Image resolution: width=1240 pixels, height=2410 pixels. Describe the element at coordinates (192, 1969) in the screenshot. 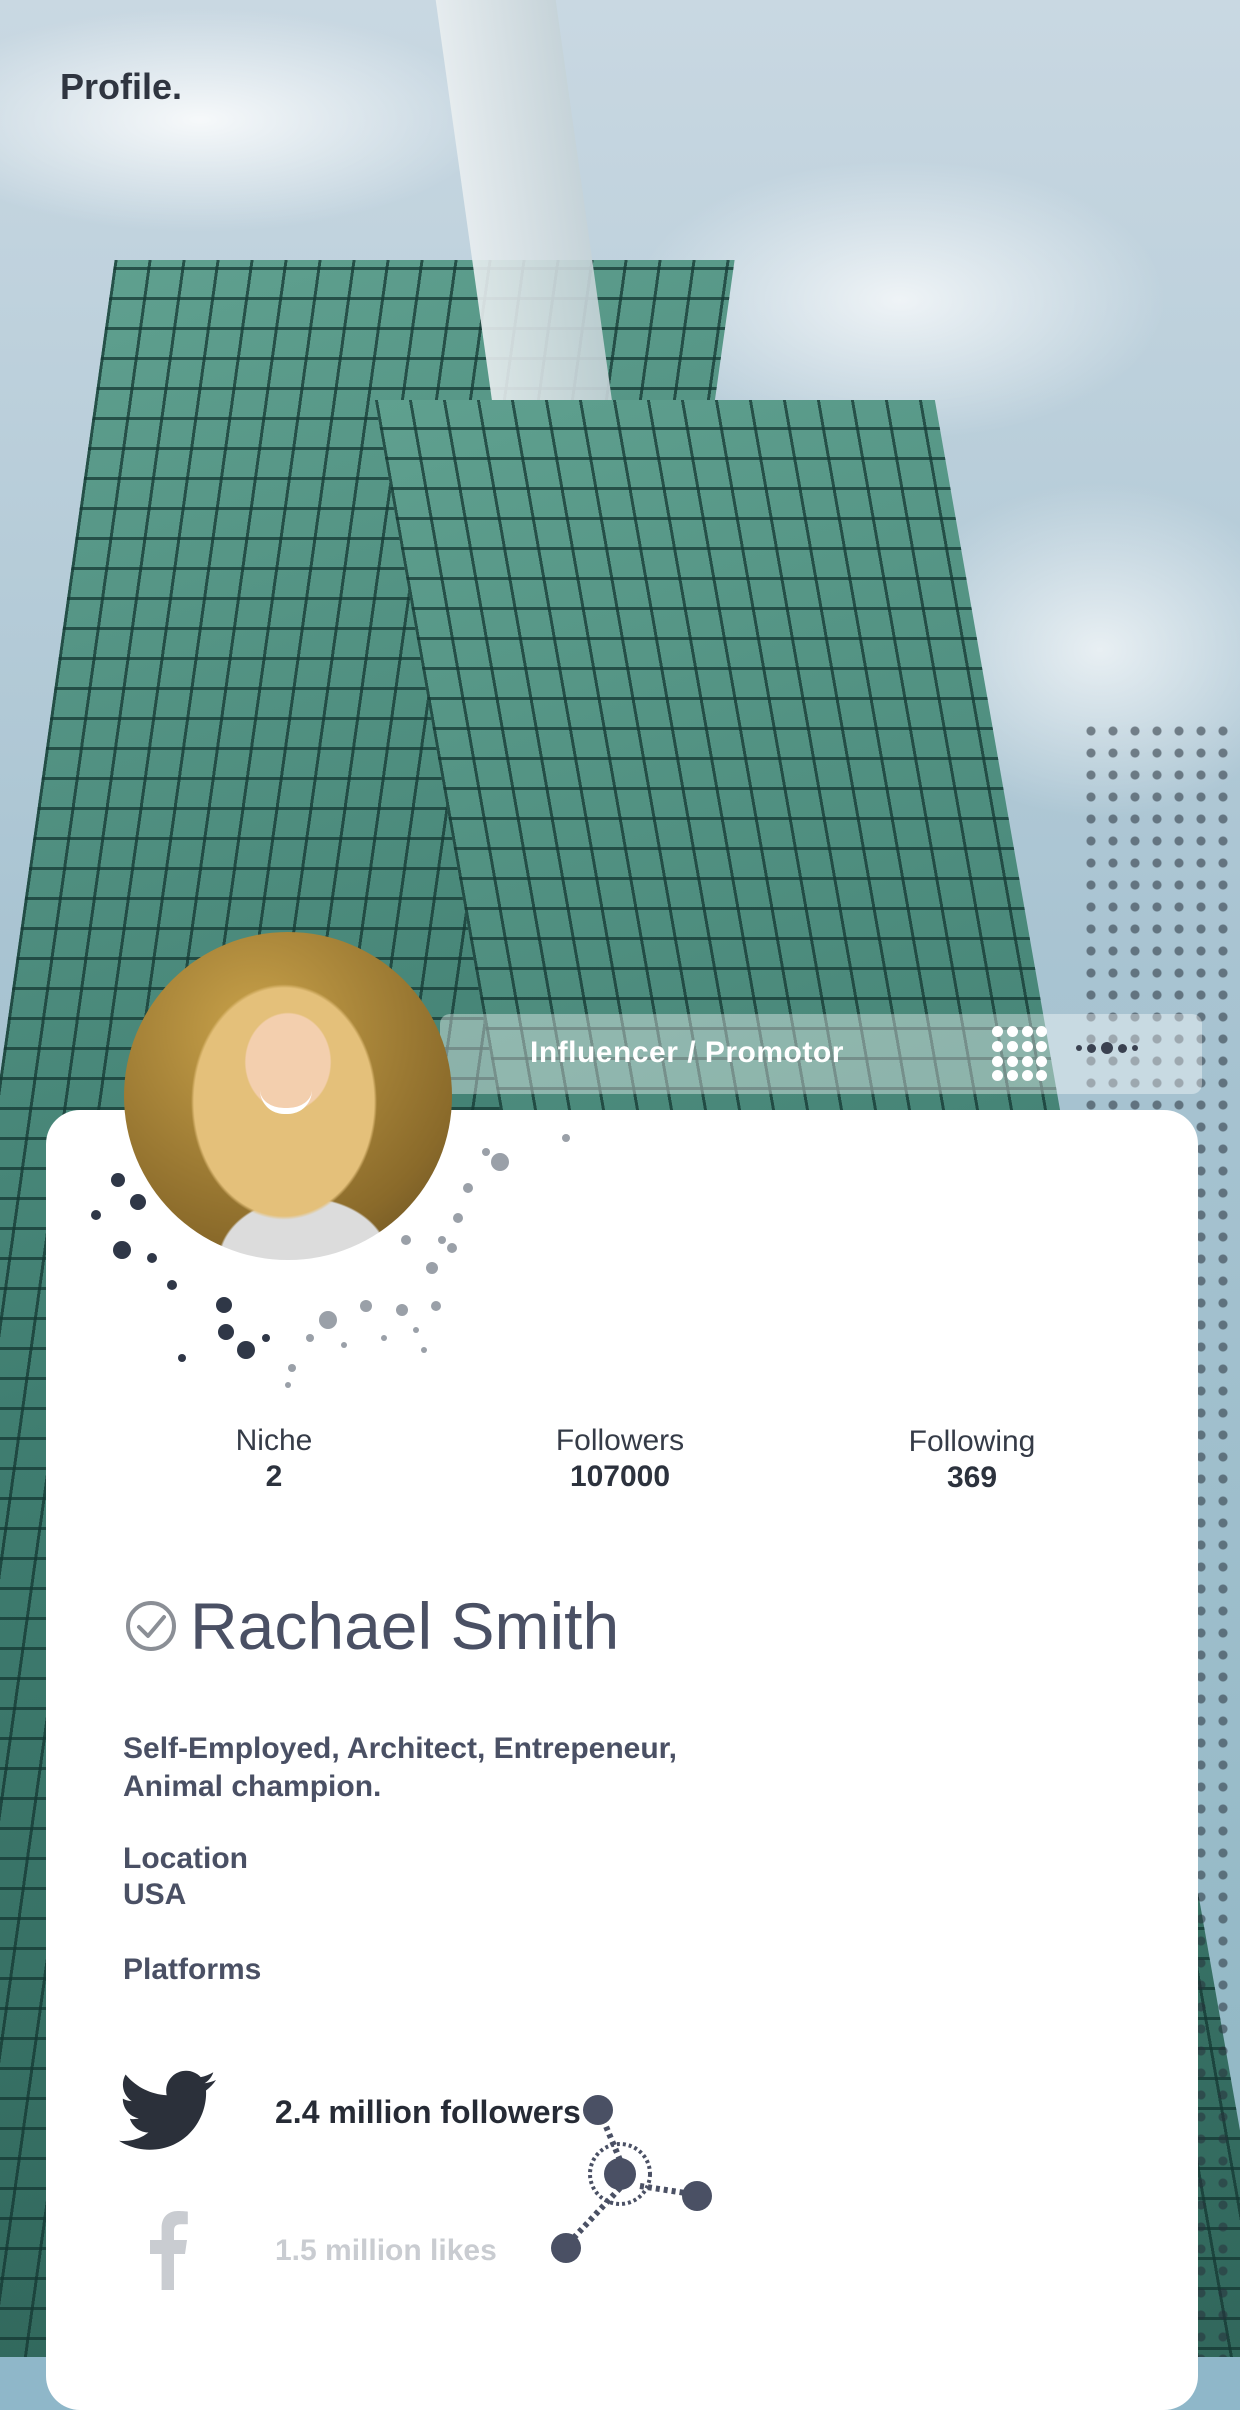

I see `platforms-label: Platforms` at that location.